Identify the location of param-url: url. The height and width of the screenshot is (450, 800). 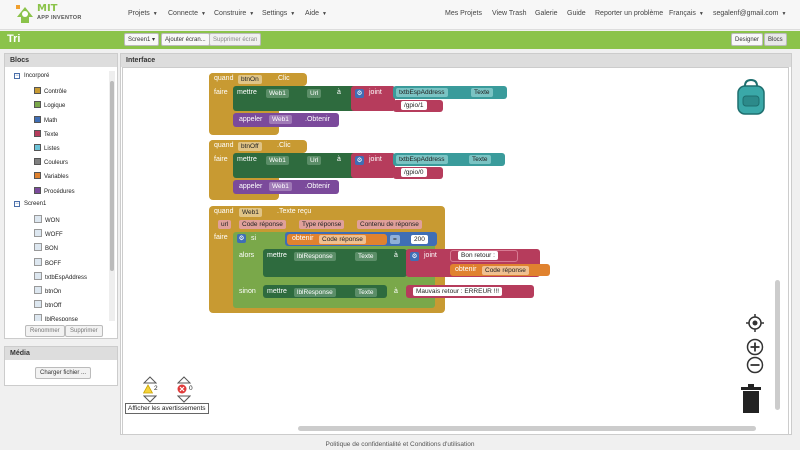
(225, 224).